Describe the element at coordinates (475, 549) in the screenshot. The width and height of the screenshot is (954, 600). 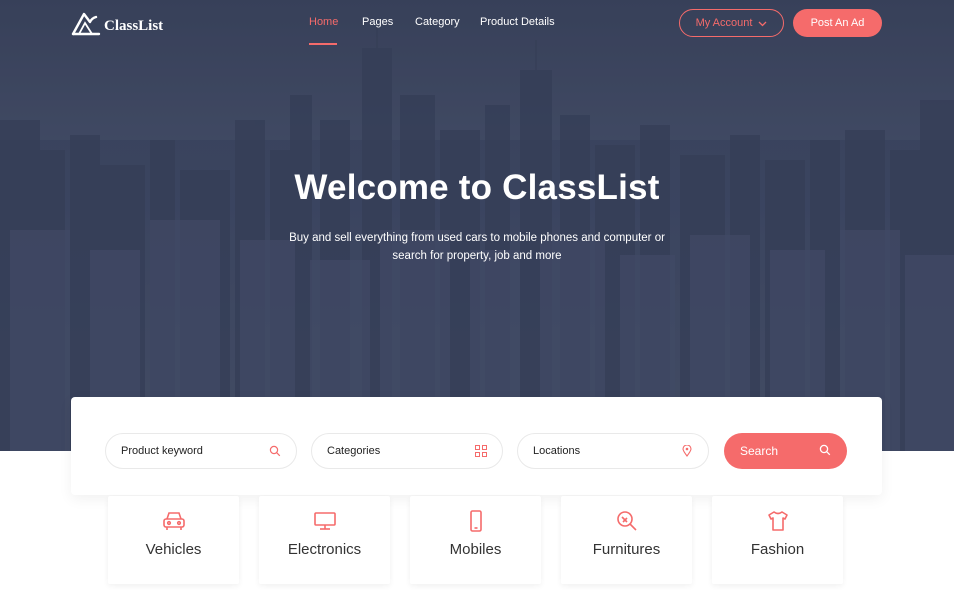
I see `category-label-mobiles: Mobiles` at that location.